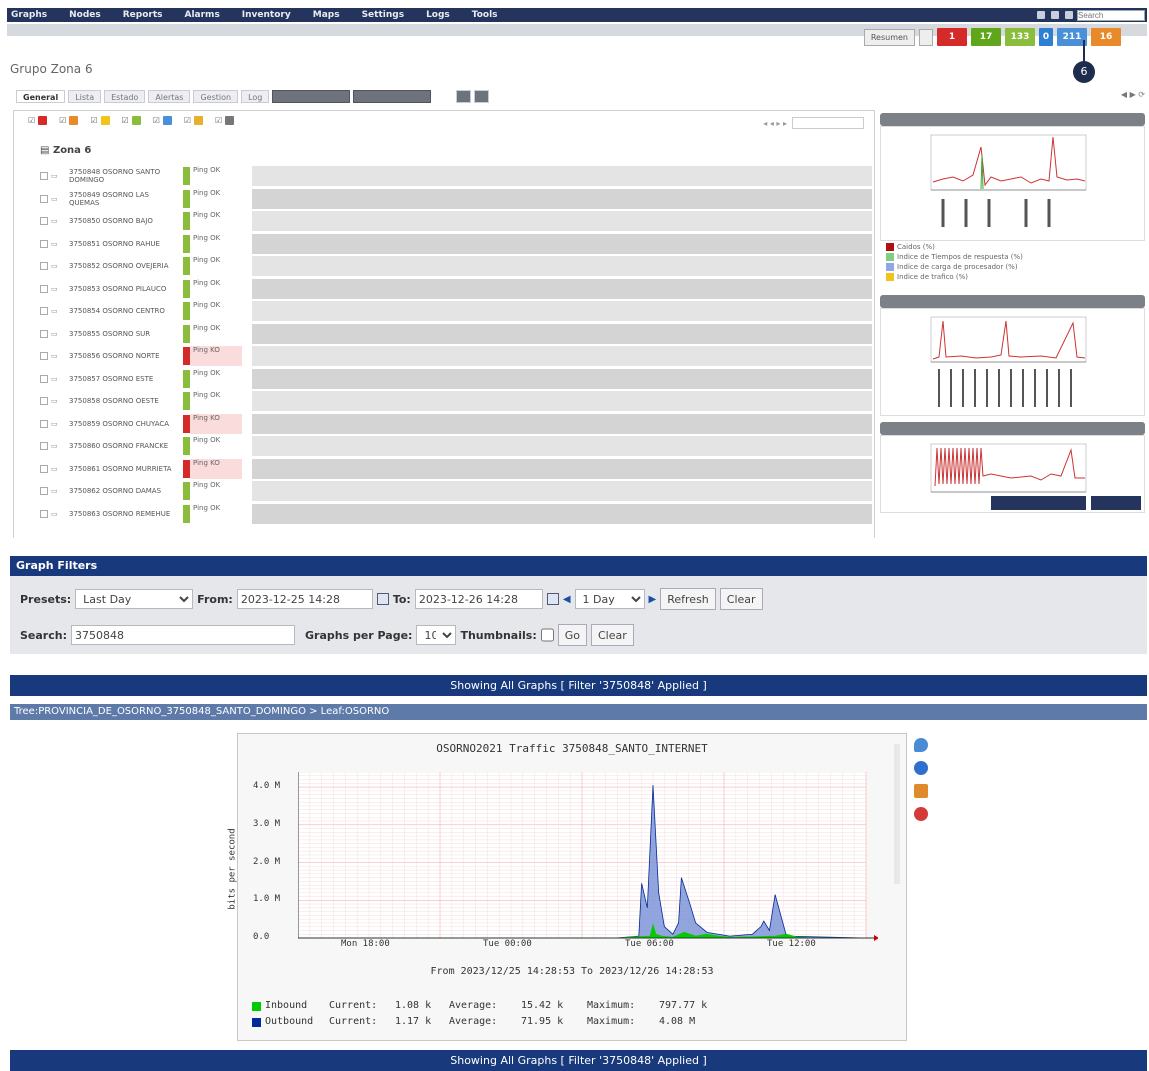  I want to click on table-row: ▭ 3750853 OSORNO PILAUCO Ping OK, so click(455, 289).